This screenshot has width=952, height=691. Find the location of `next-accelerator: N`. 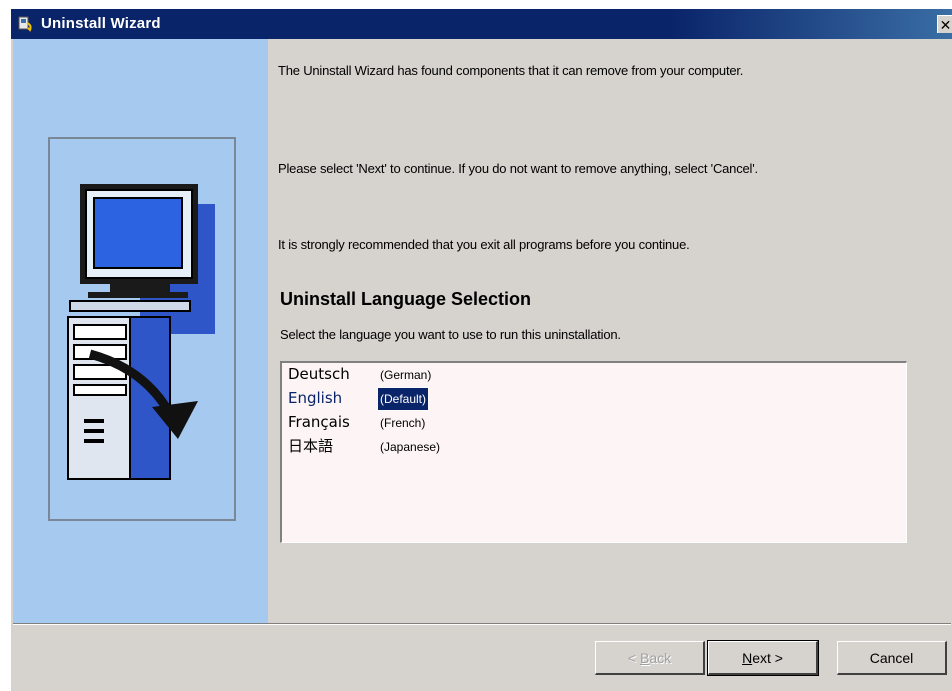

next-accelerator: N is located at coordinates (747, 658).